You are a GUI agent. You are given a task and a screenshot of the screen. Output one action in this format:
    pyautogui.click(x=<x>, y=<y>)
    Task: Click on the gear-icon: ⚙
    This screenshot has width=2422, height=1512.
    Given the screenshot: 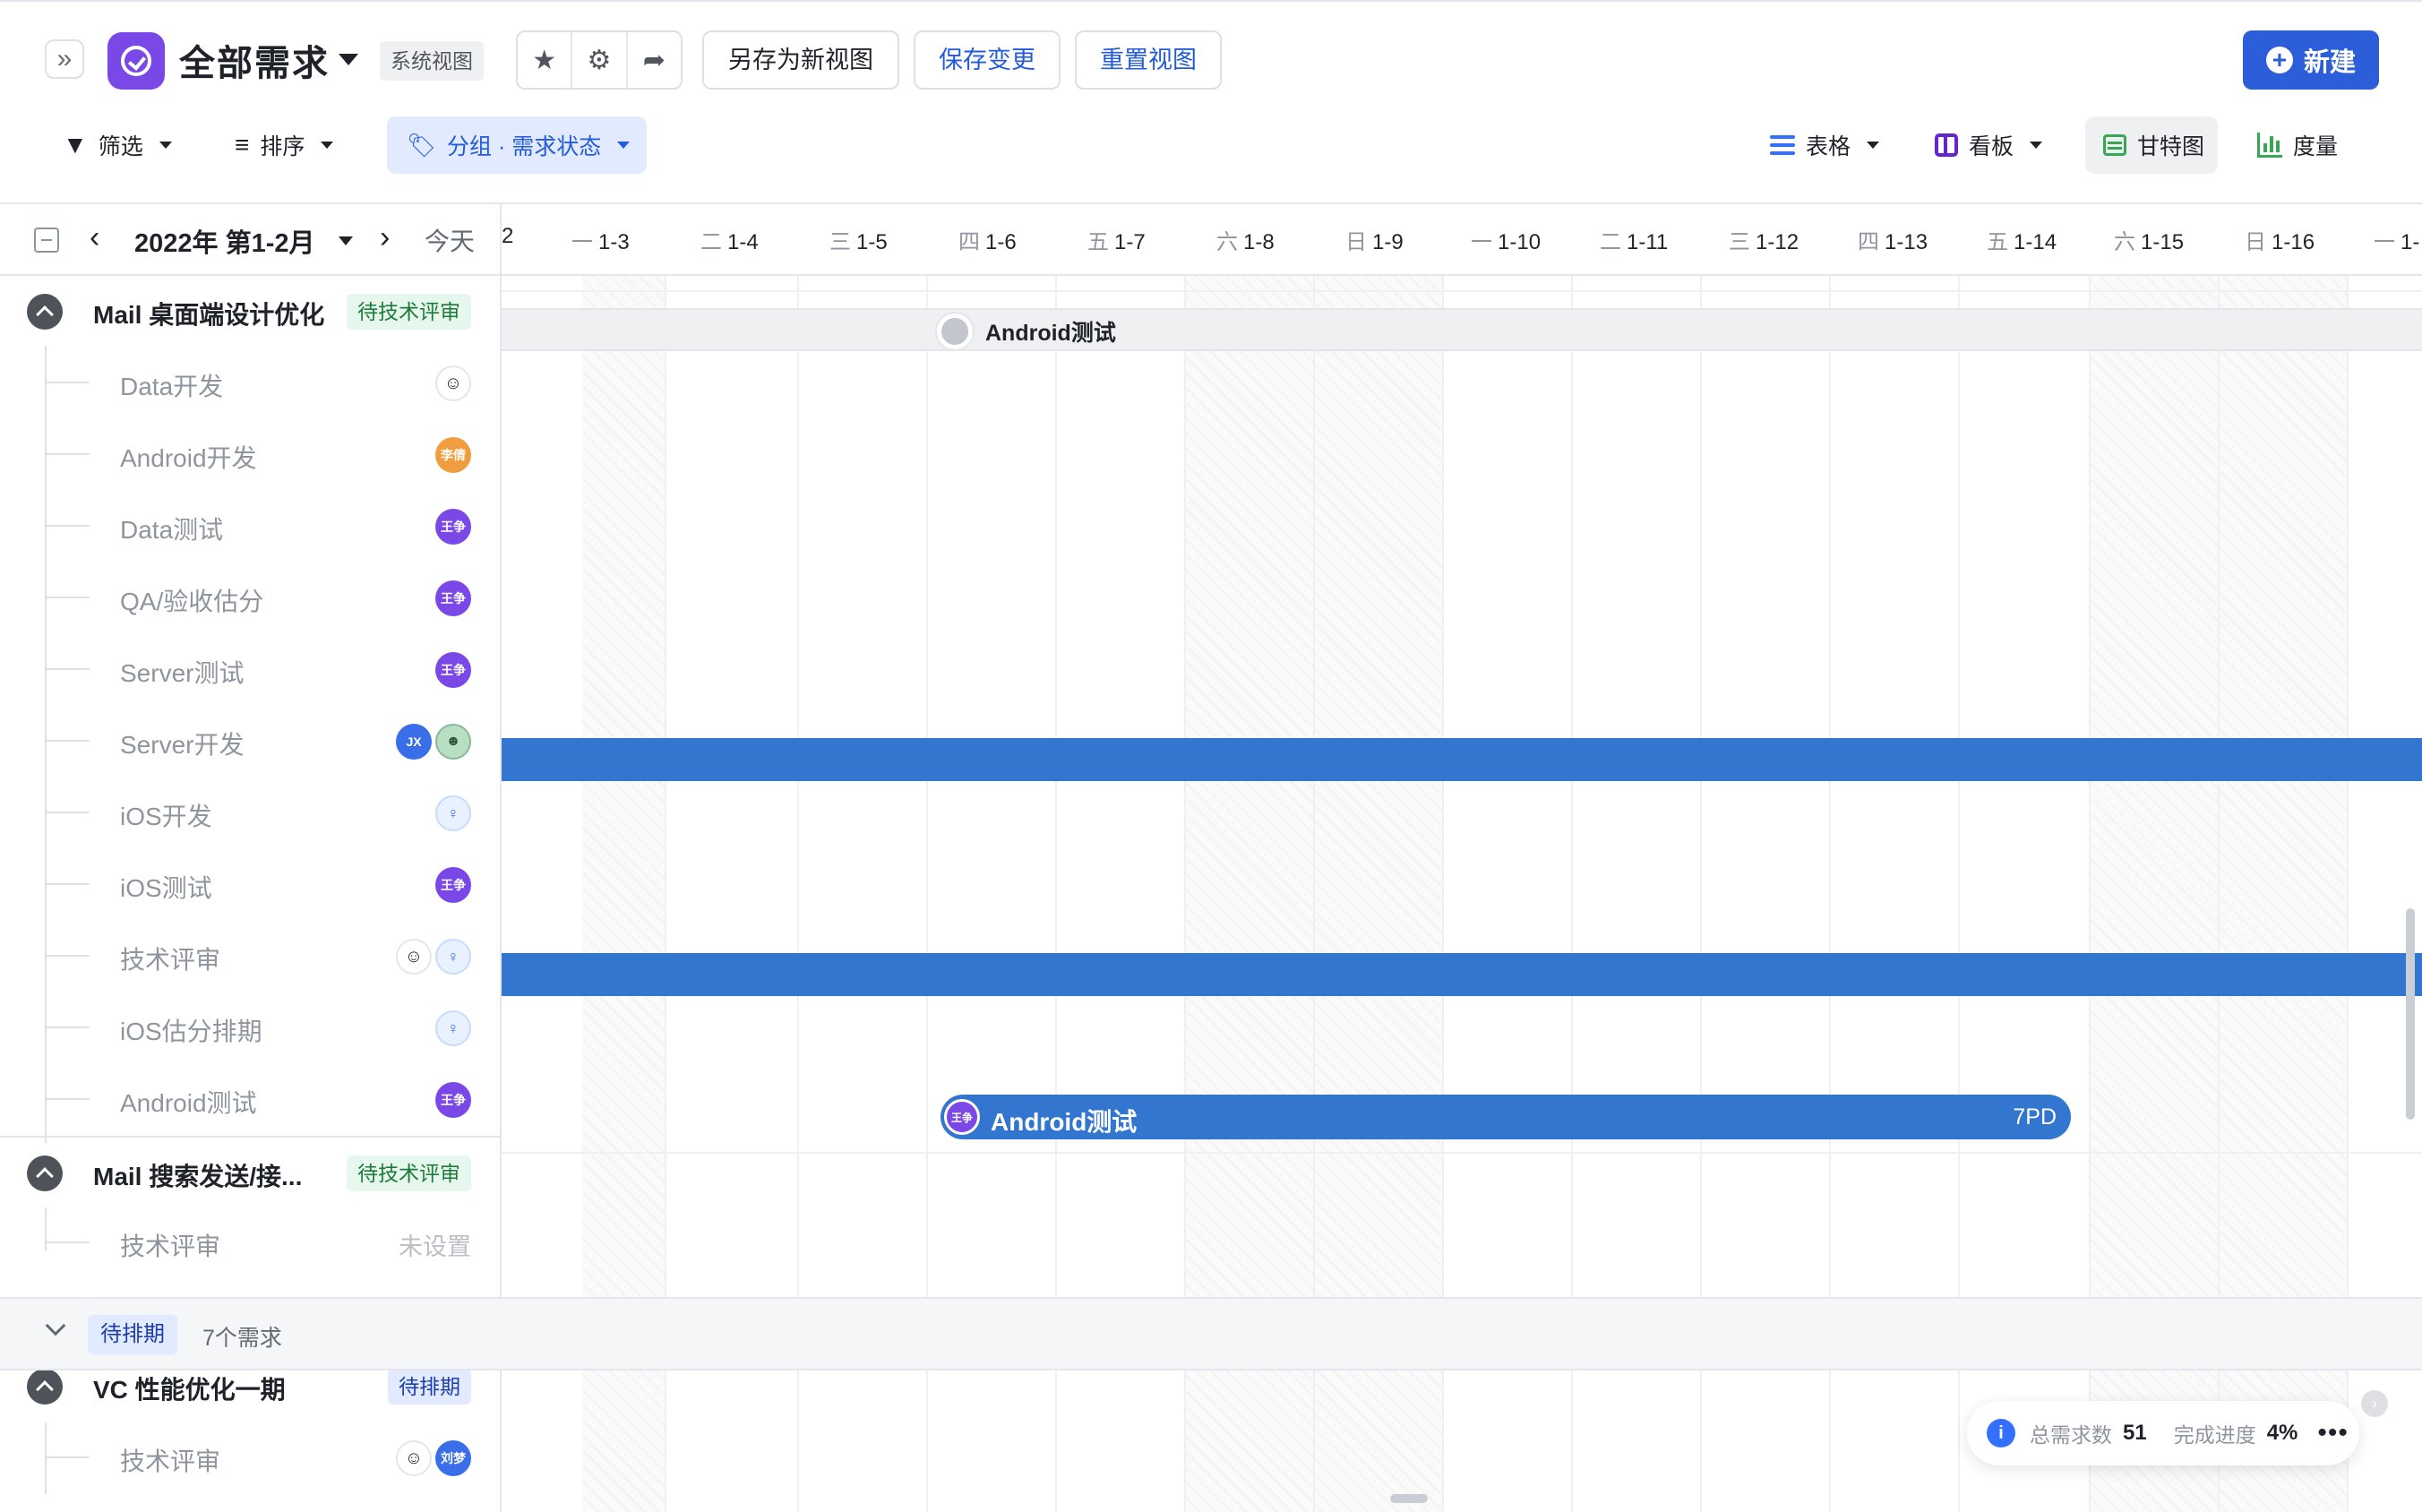 What is the action you would take?
    pyautogui.click(x=600, y=60)
    